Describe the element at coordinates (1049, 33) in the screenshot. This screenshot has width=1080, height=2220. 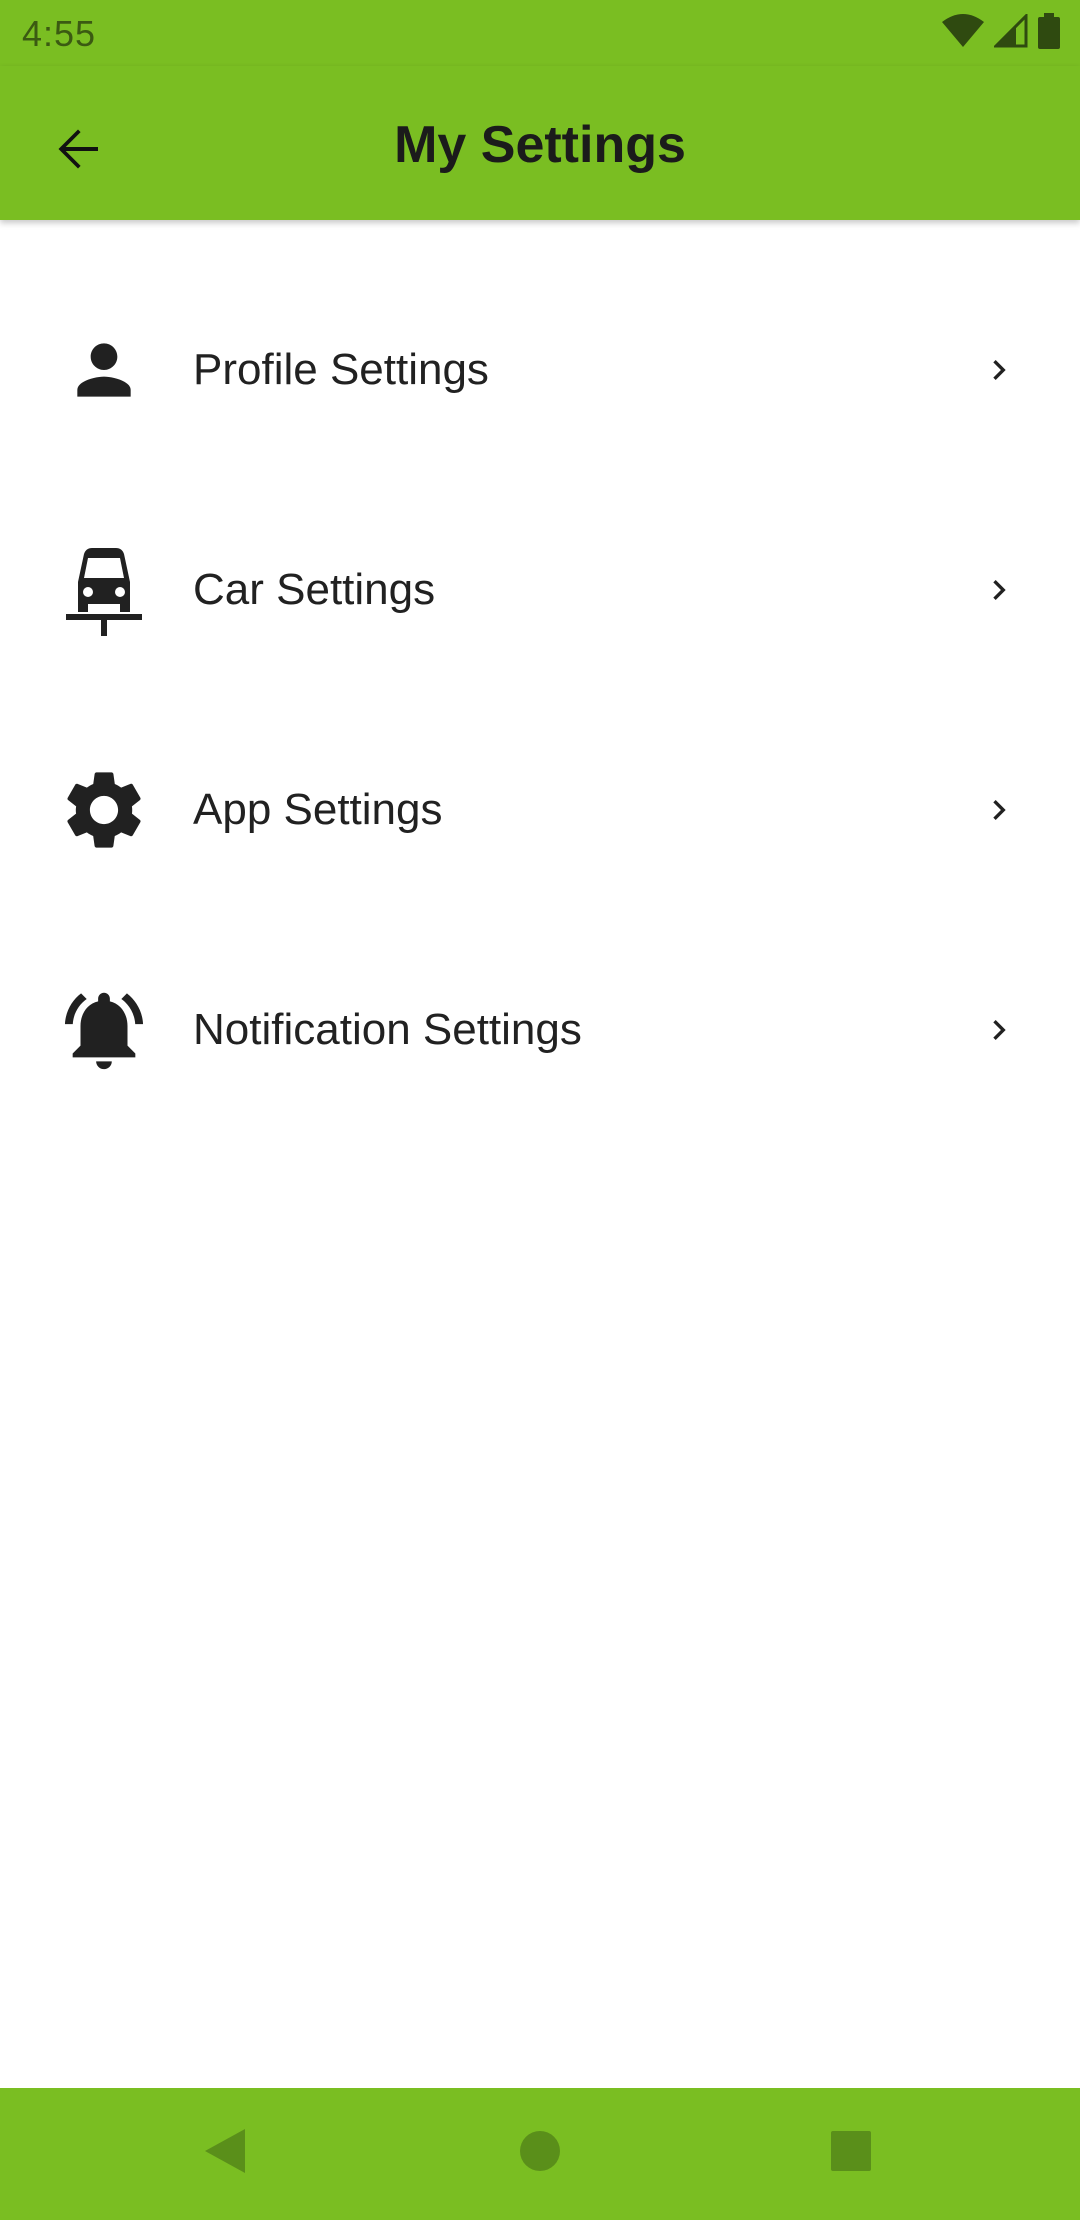
I see `battery-icon` at that location.